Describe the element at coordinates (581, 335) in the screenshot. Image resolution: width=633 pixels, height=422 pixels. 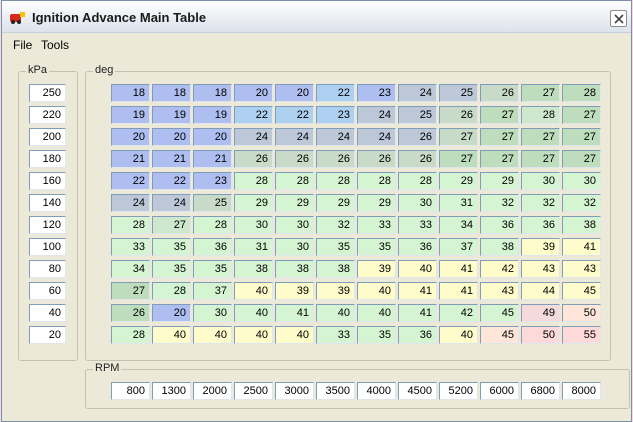
I see `table-cell: 55` at that location.